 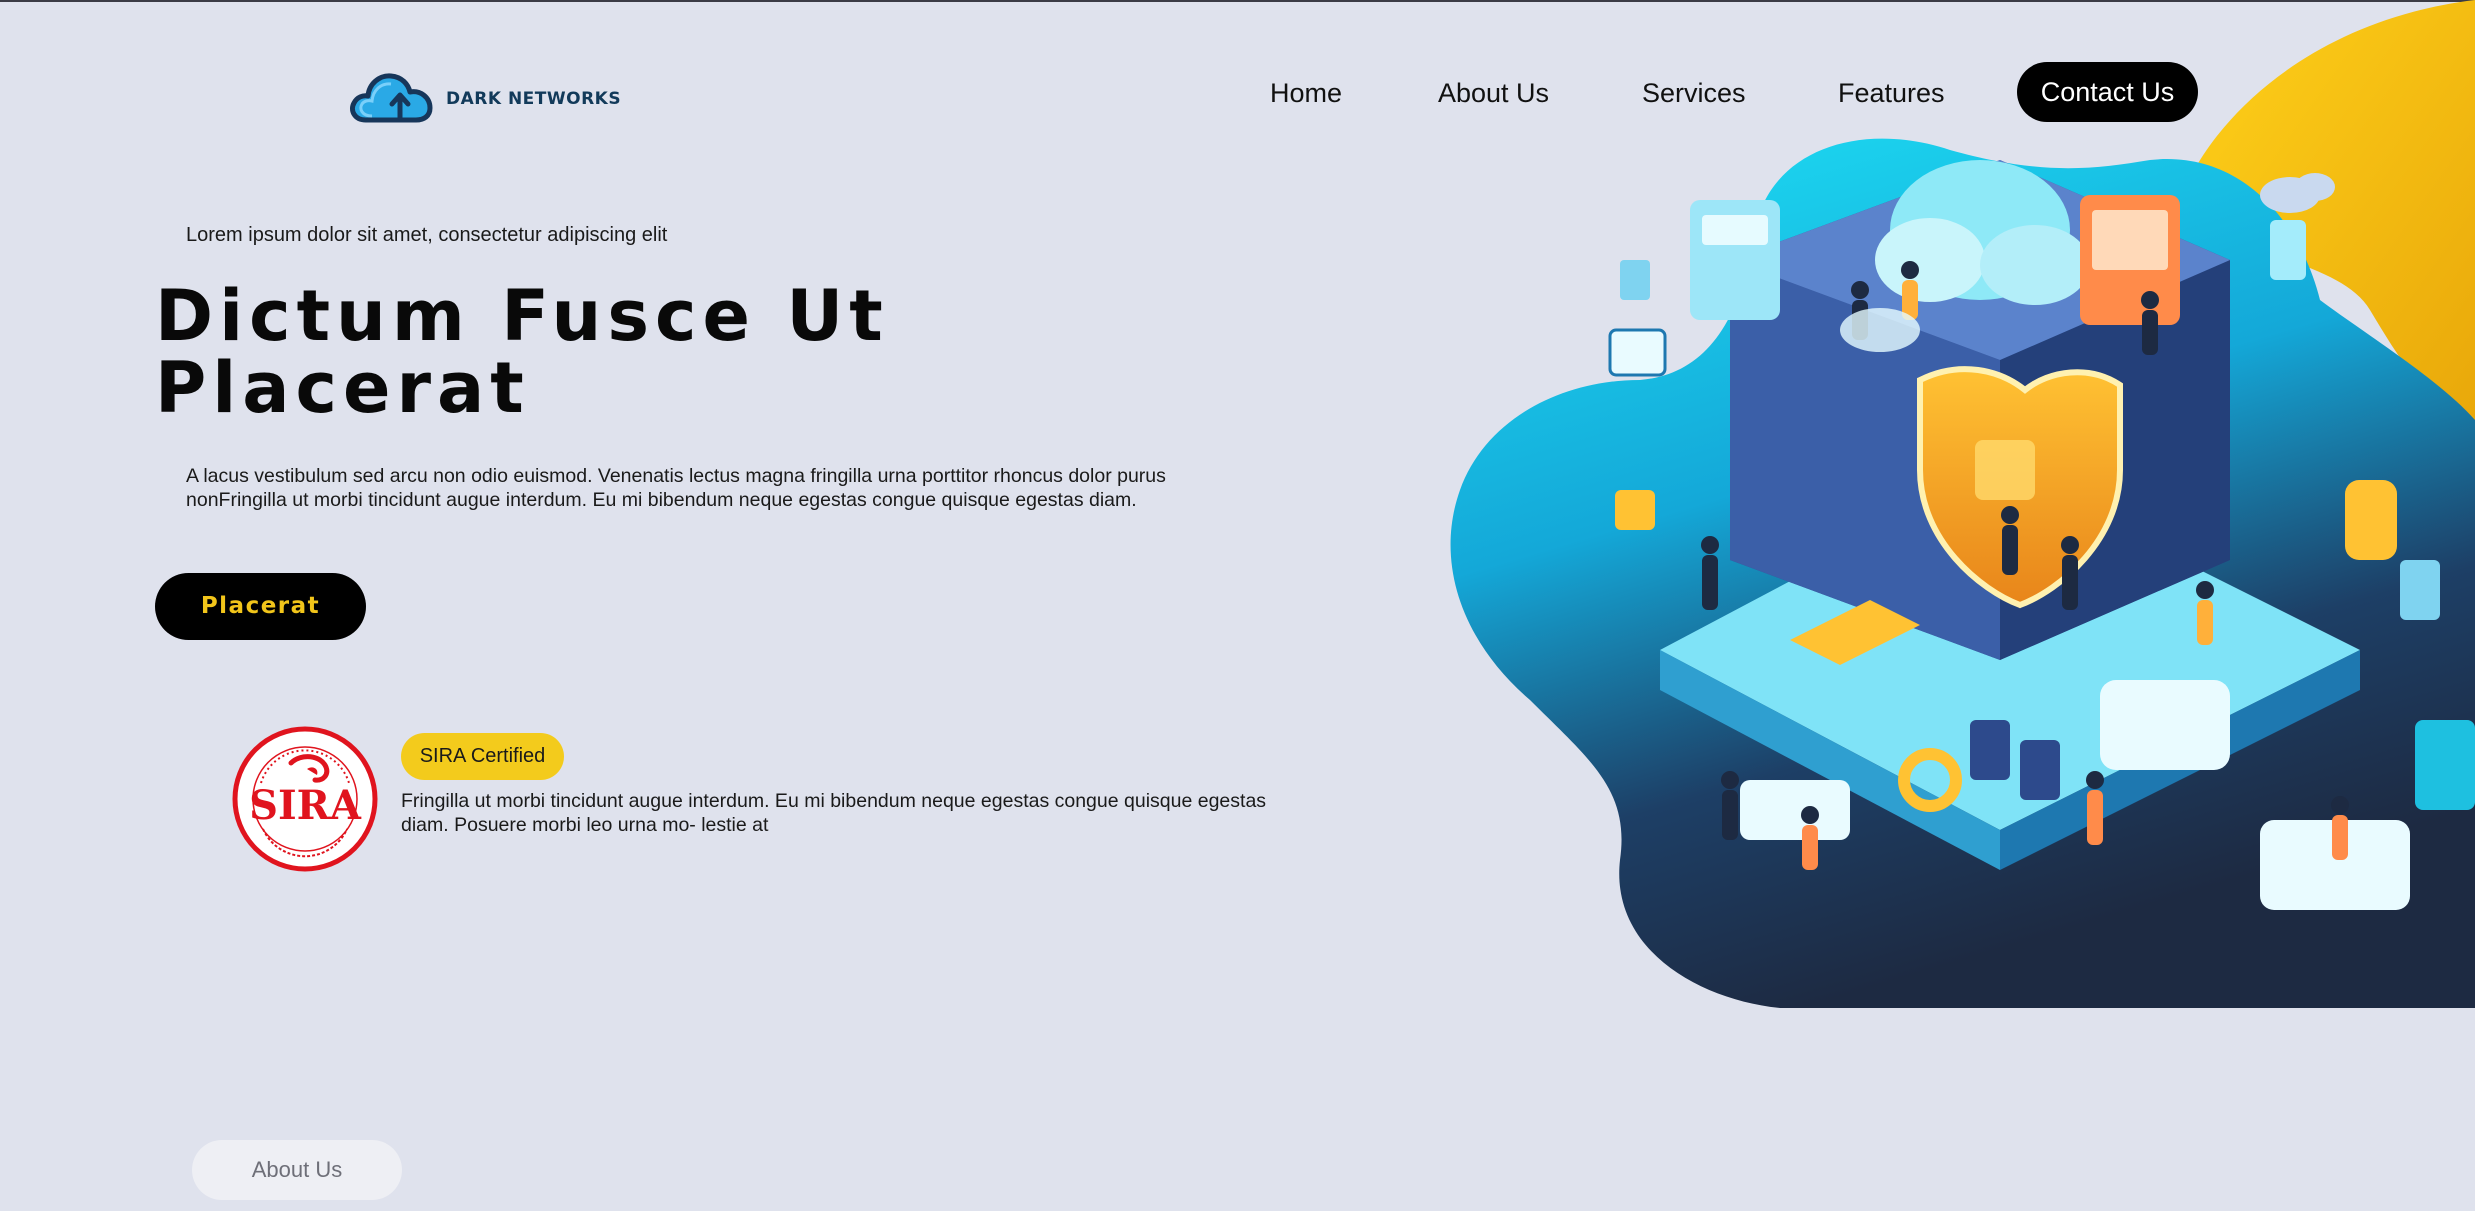 I want to click on hero-title-line-1: Dictum Fusce Ut, so click(x=522, y=316).